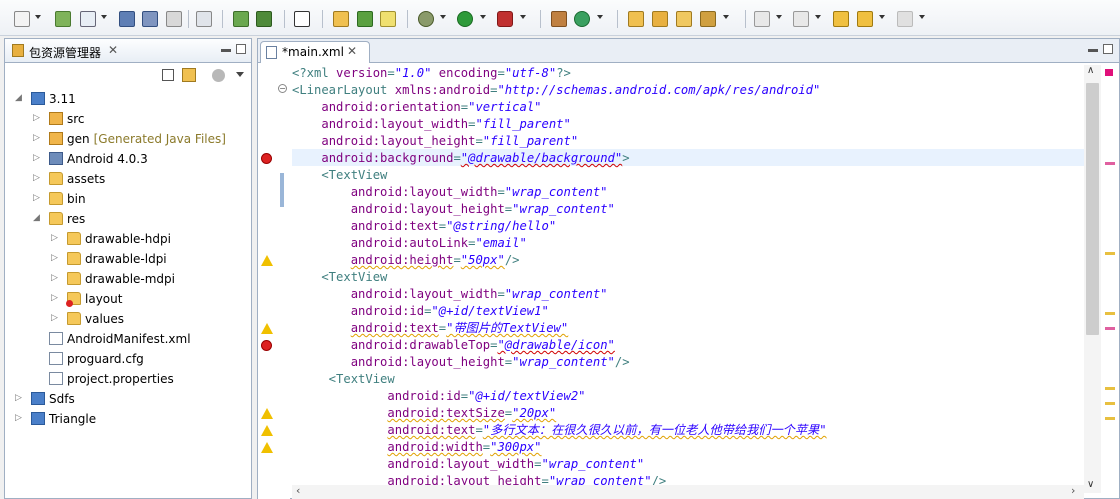 This screenshot has width=1120, height=499. I want to click on error-summary-icon, so click(1109, 72).